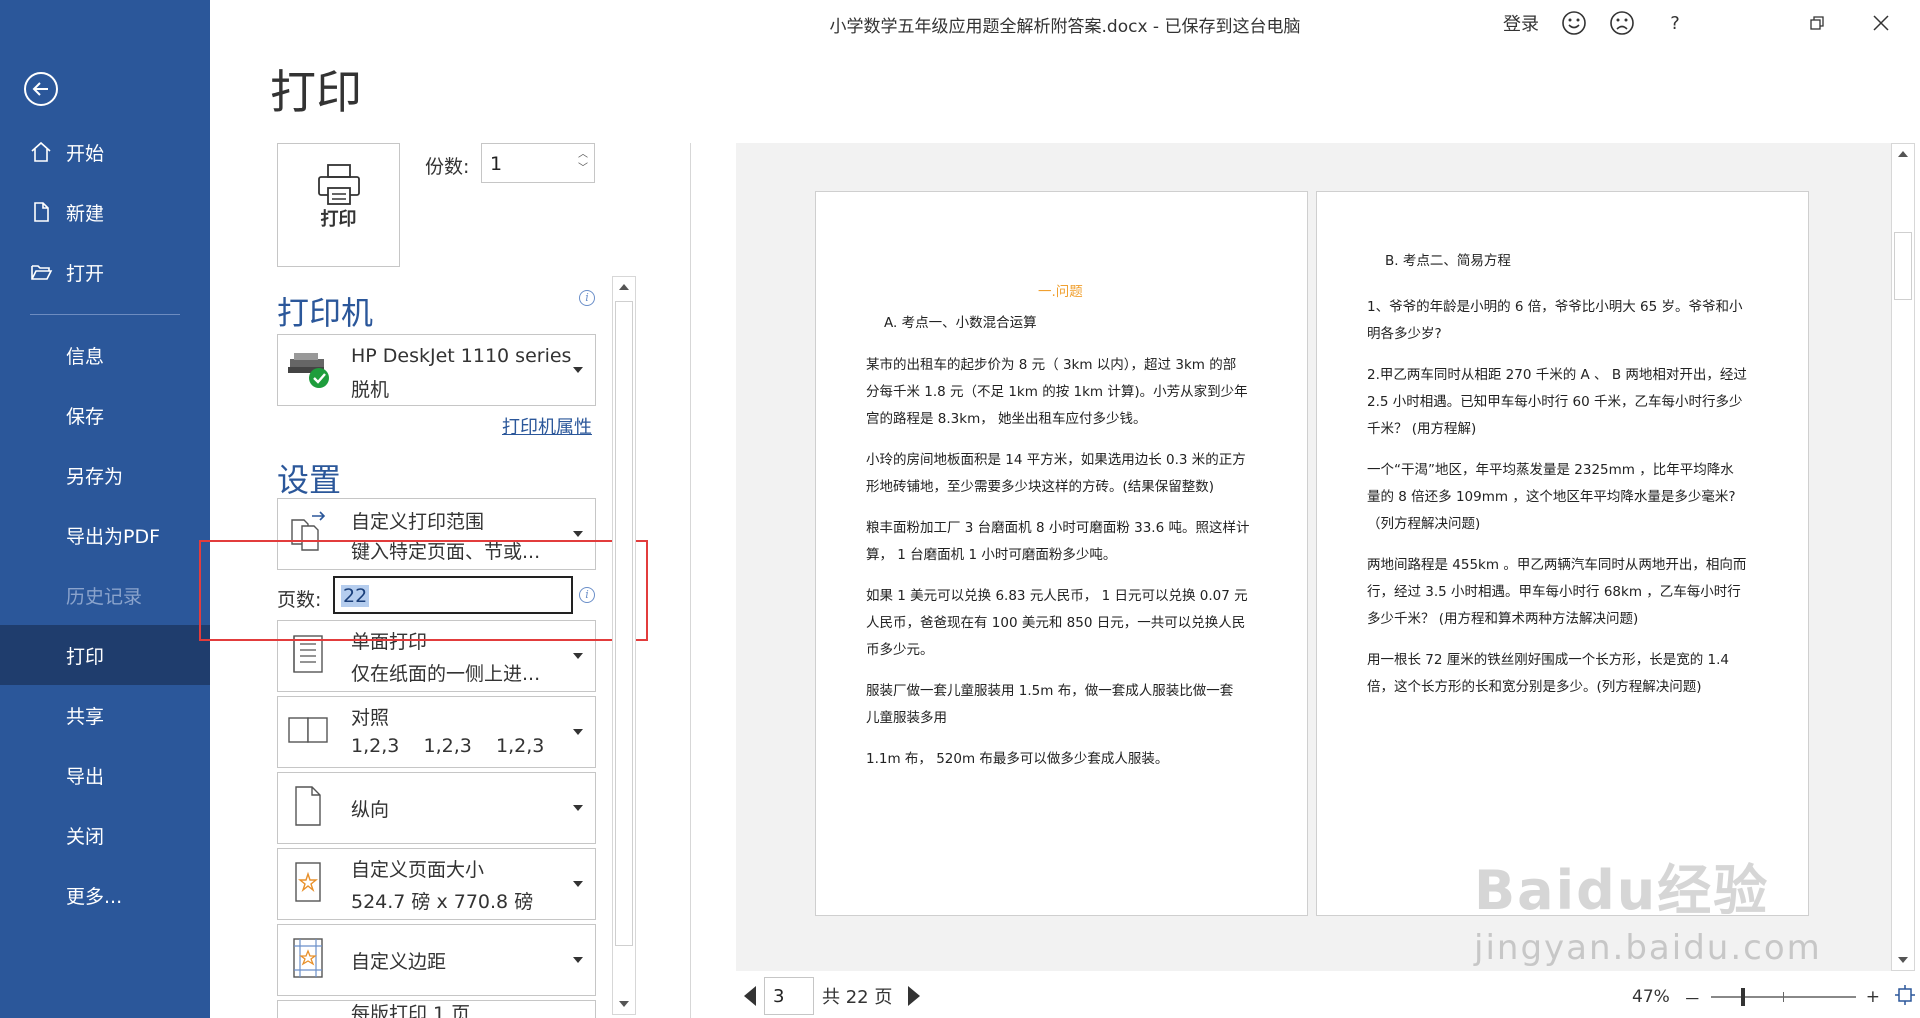 The width and height of the screenshot is (1920, 1018). I want to click on watermark-url: jingyan.baidu.com, so click(1648, 948).